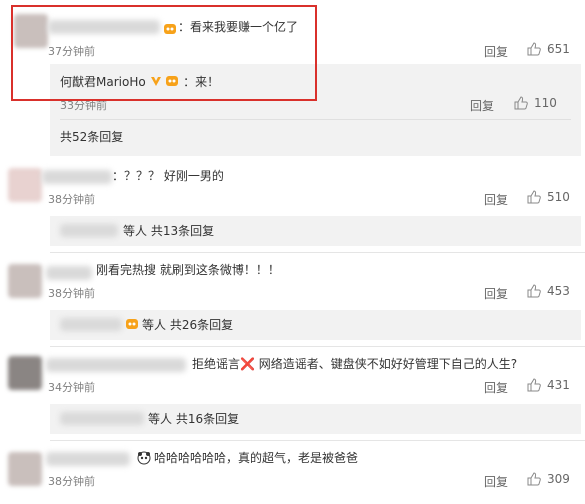 The image size is (585, 504). Describe the element at coordinates (558, 385) in the screenshot. I see `like-count: 431` at that location.